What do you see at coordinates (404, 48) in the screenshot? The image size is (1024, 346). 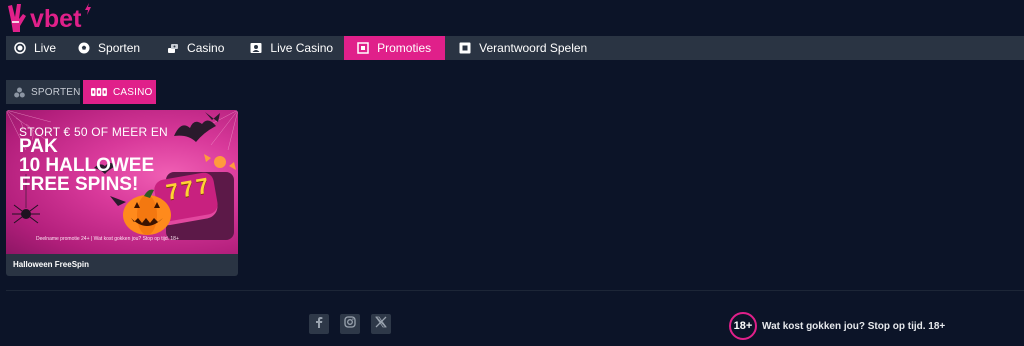 I see `nav-item-label: Promoties` at bounding box center [404, 48].